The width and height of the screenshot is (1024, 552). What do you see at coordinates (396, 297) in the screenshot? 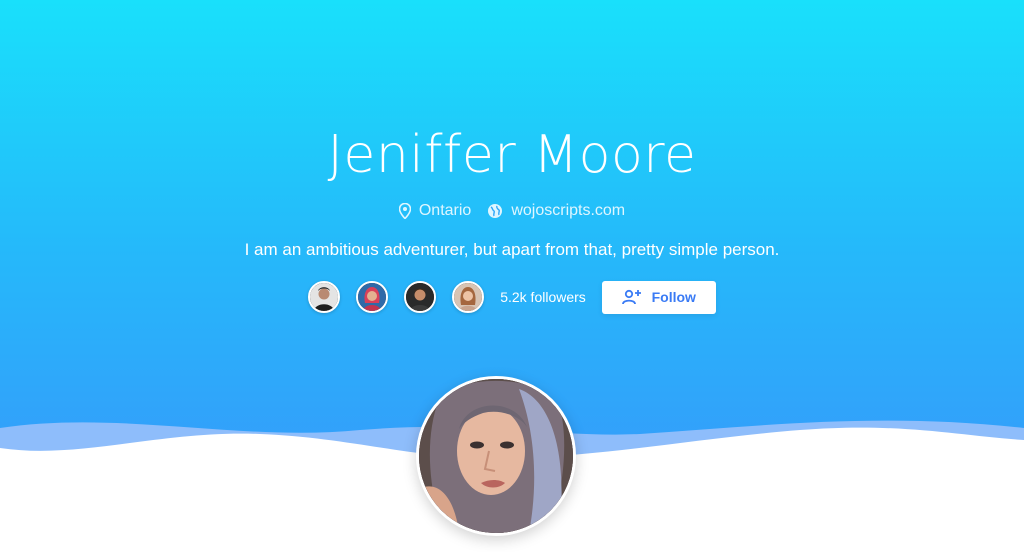
I see `follower-avatars` at bounding box center [396, 297].